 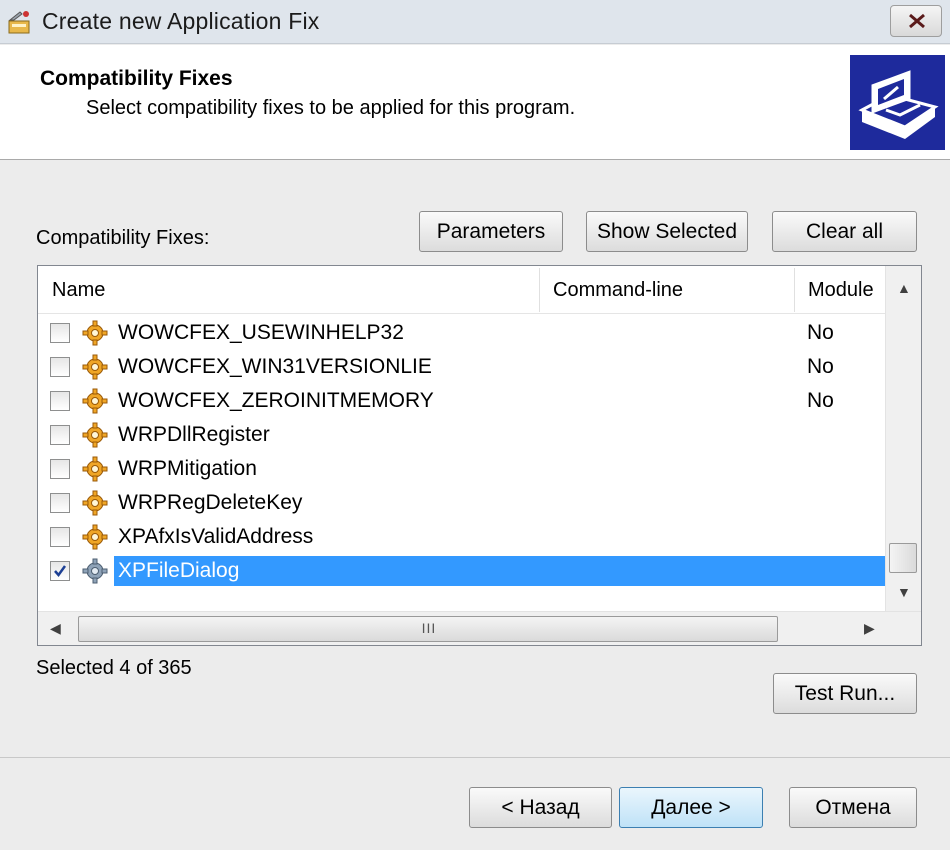 What do you see at coordinates (123, 238) in the screenshot?
I see `fixes-label: Compatibility Fixes:` at bounding box center [123, 238].